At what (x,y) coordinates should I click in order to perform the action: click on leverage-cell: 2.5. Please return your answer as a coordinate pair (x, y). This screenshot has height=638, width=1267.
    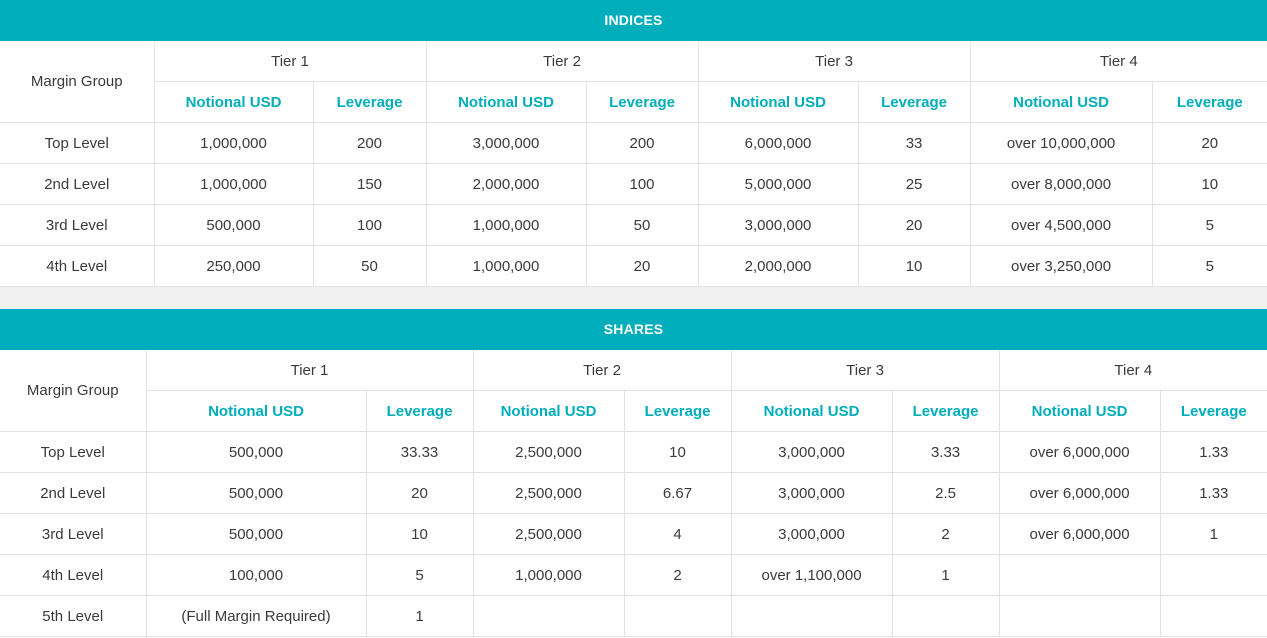
    Looking at the image, I should click on (945, 493).